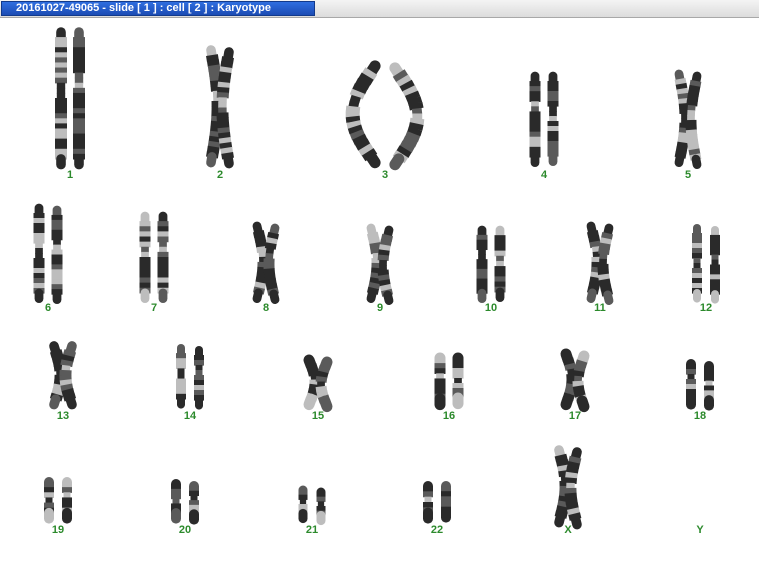 The height and width of the screenshot is (587, 759). I want to click on chromosome-pair-18: 18, so click(700, 391).